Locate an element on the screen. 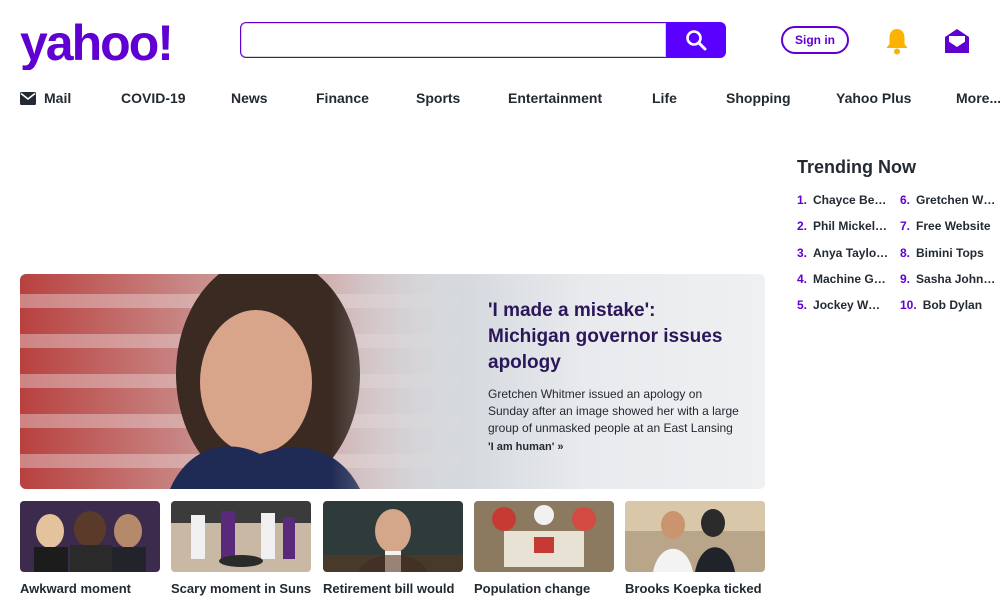 The image size is (1000, 600). trending-label: Machine Gun Kelly is located at coordinates (851, 279).